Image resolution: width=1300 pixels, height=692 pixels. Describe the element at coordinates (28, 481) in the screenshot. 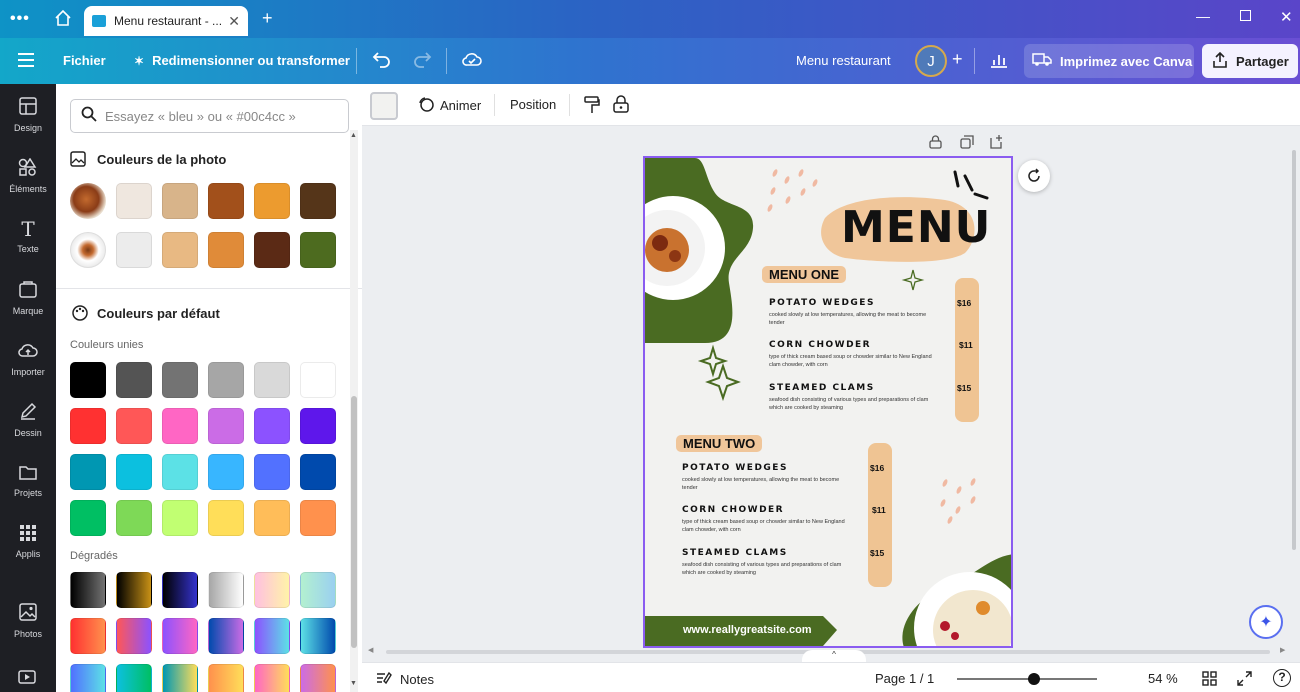

I see `rail-item-projects: Projets` at that location.